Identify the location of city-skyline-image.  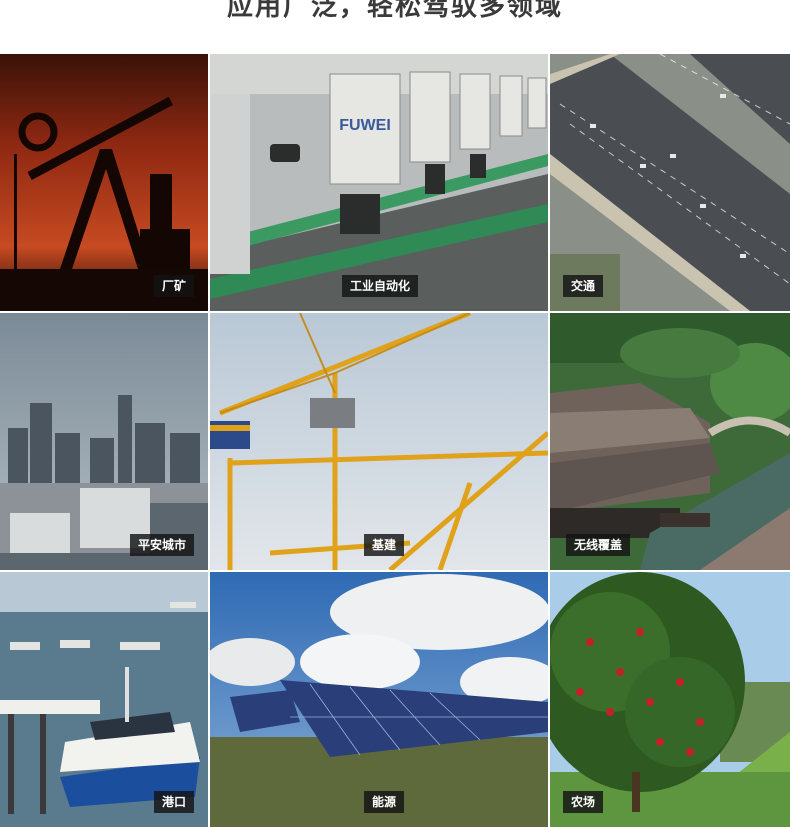
(104, 441).